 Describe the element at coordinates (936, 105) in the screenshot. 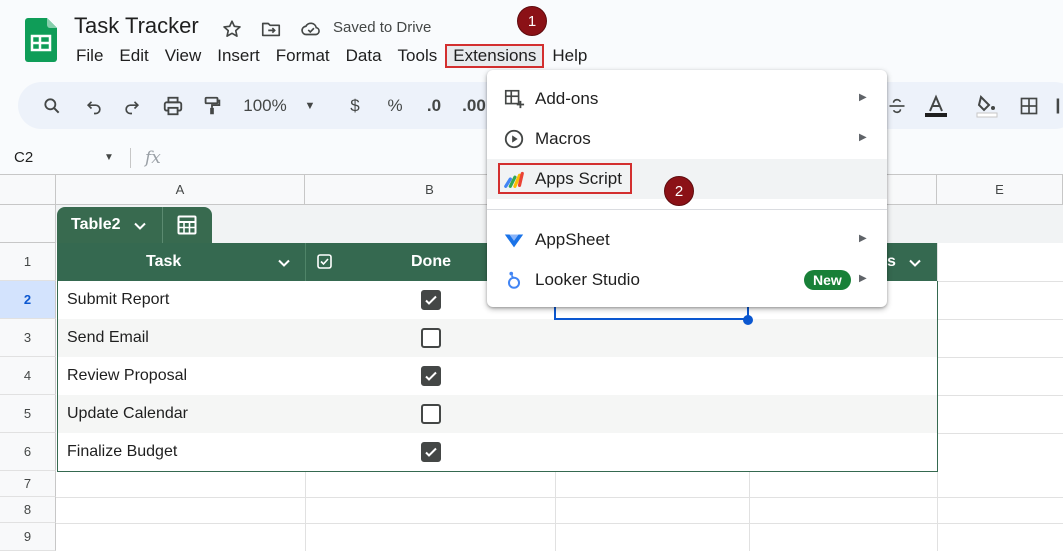

I see `text-color-icon` at that location.